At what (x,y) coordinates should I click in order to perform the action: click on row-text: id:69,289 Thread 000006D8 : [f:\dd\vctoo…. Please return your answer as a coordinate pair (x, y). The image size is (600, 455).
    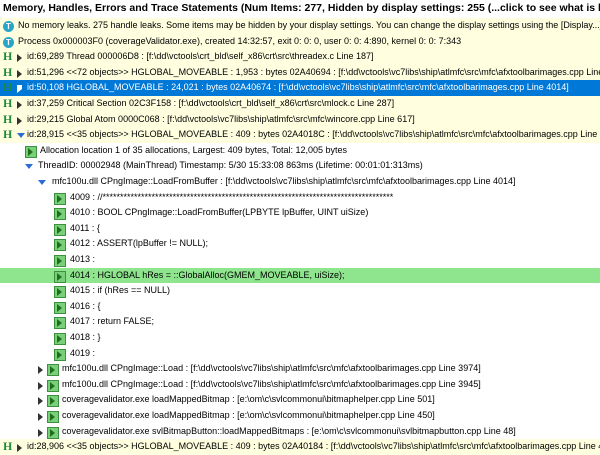
    Looking at the image, I should click on (200, 56).